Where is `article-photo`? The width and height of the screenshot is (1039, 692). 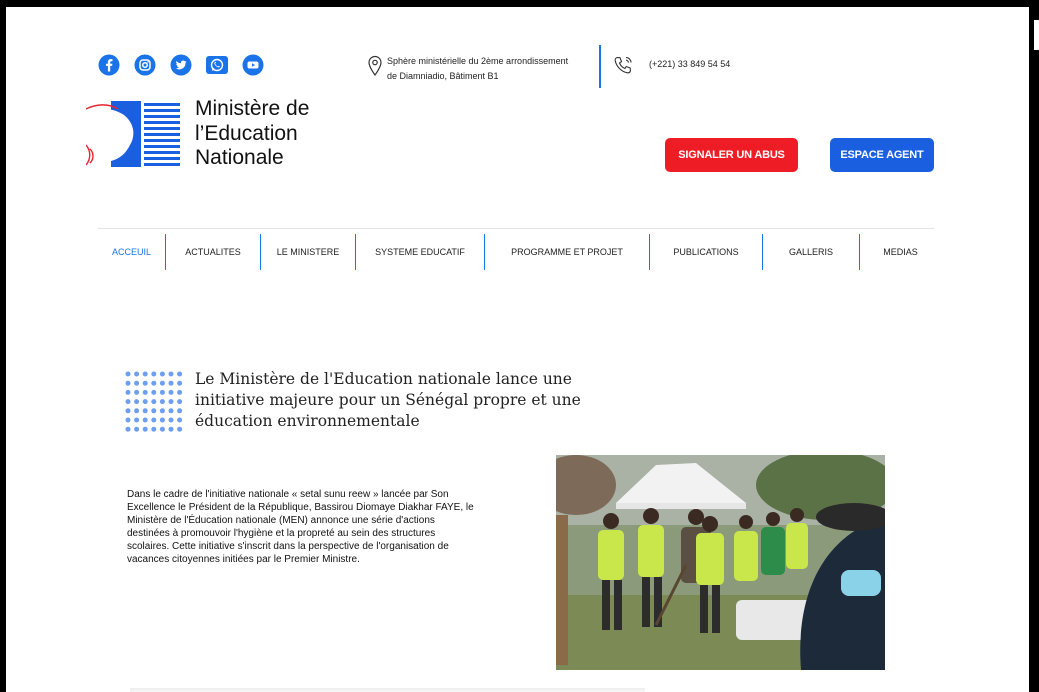
article-photo is located at coordinates (720, 562).